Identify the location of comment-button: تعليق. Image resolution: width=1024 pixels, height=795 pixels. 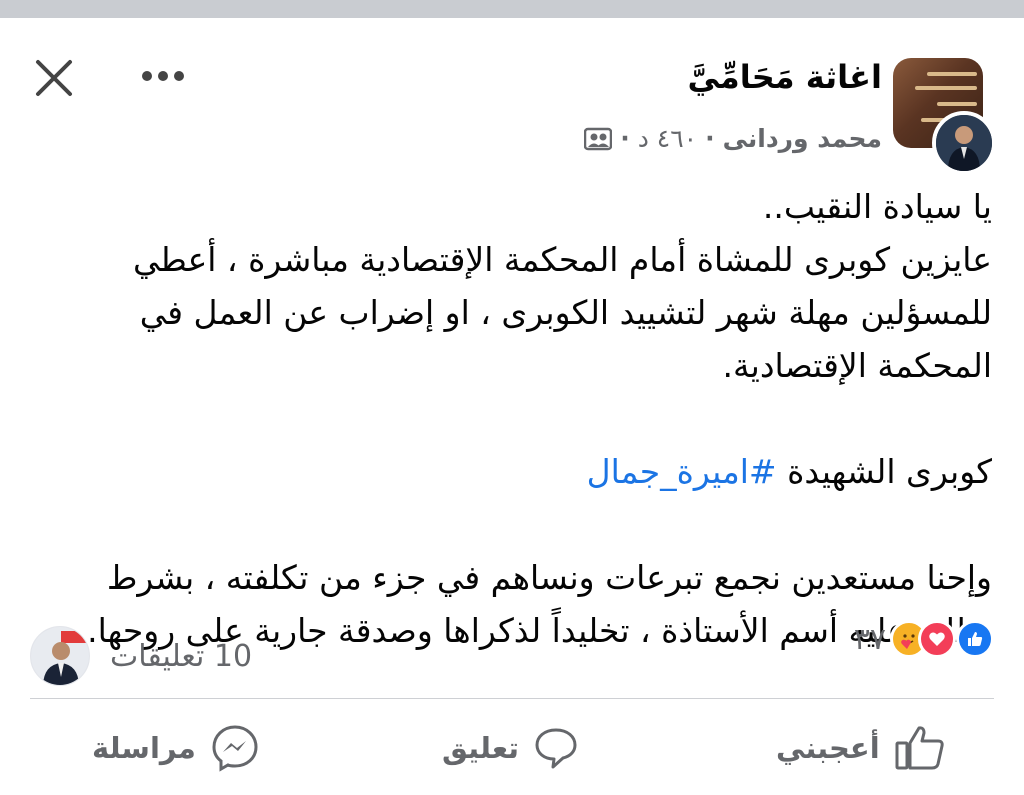
(510, 748).